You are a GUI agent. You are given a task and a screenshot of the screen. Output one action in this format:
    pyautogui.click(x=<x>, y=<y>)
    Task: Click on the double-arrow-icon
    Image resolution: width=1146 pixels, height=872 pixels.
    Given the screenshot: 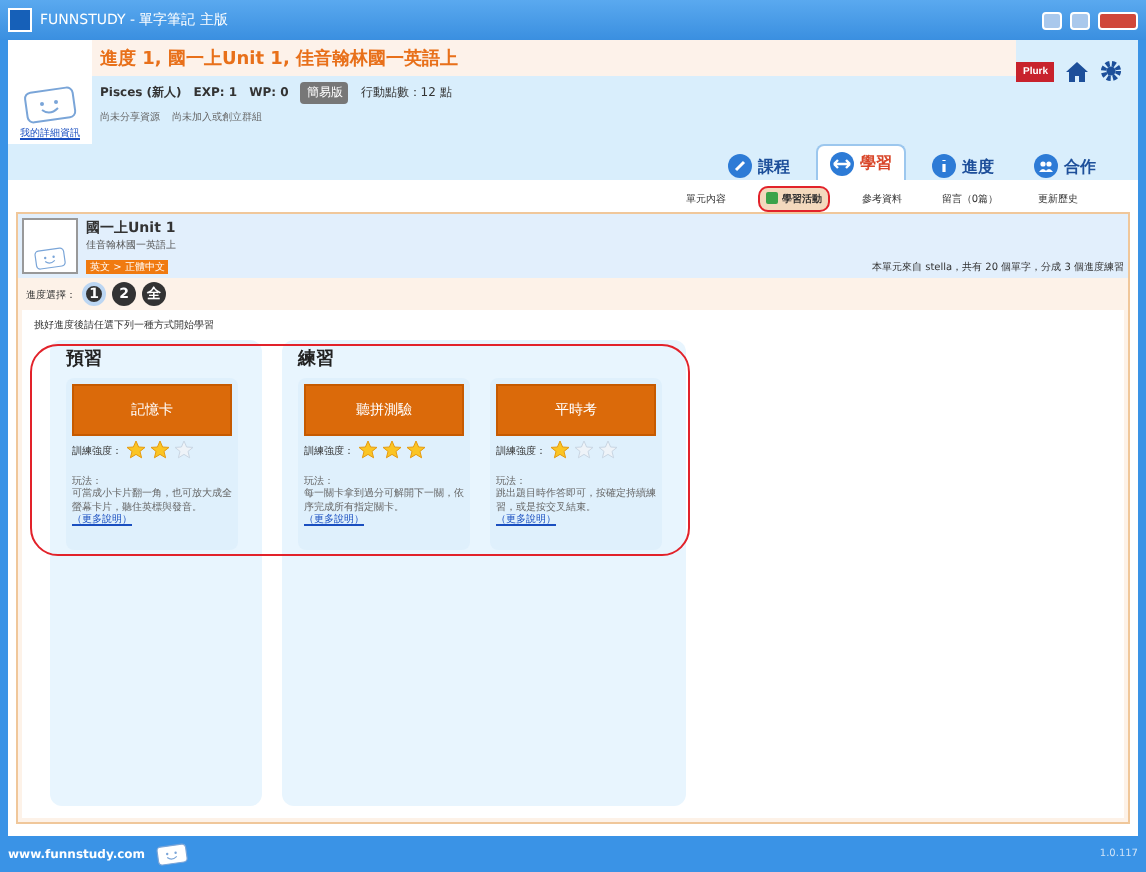 What is the action you would take?
    pyautogui.click(x=842, y=163)
    